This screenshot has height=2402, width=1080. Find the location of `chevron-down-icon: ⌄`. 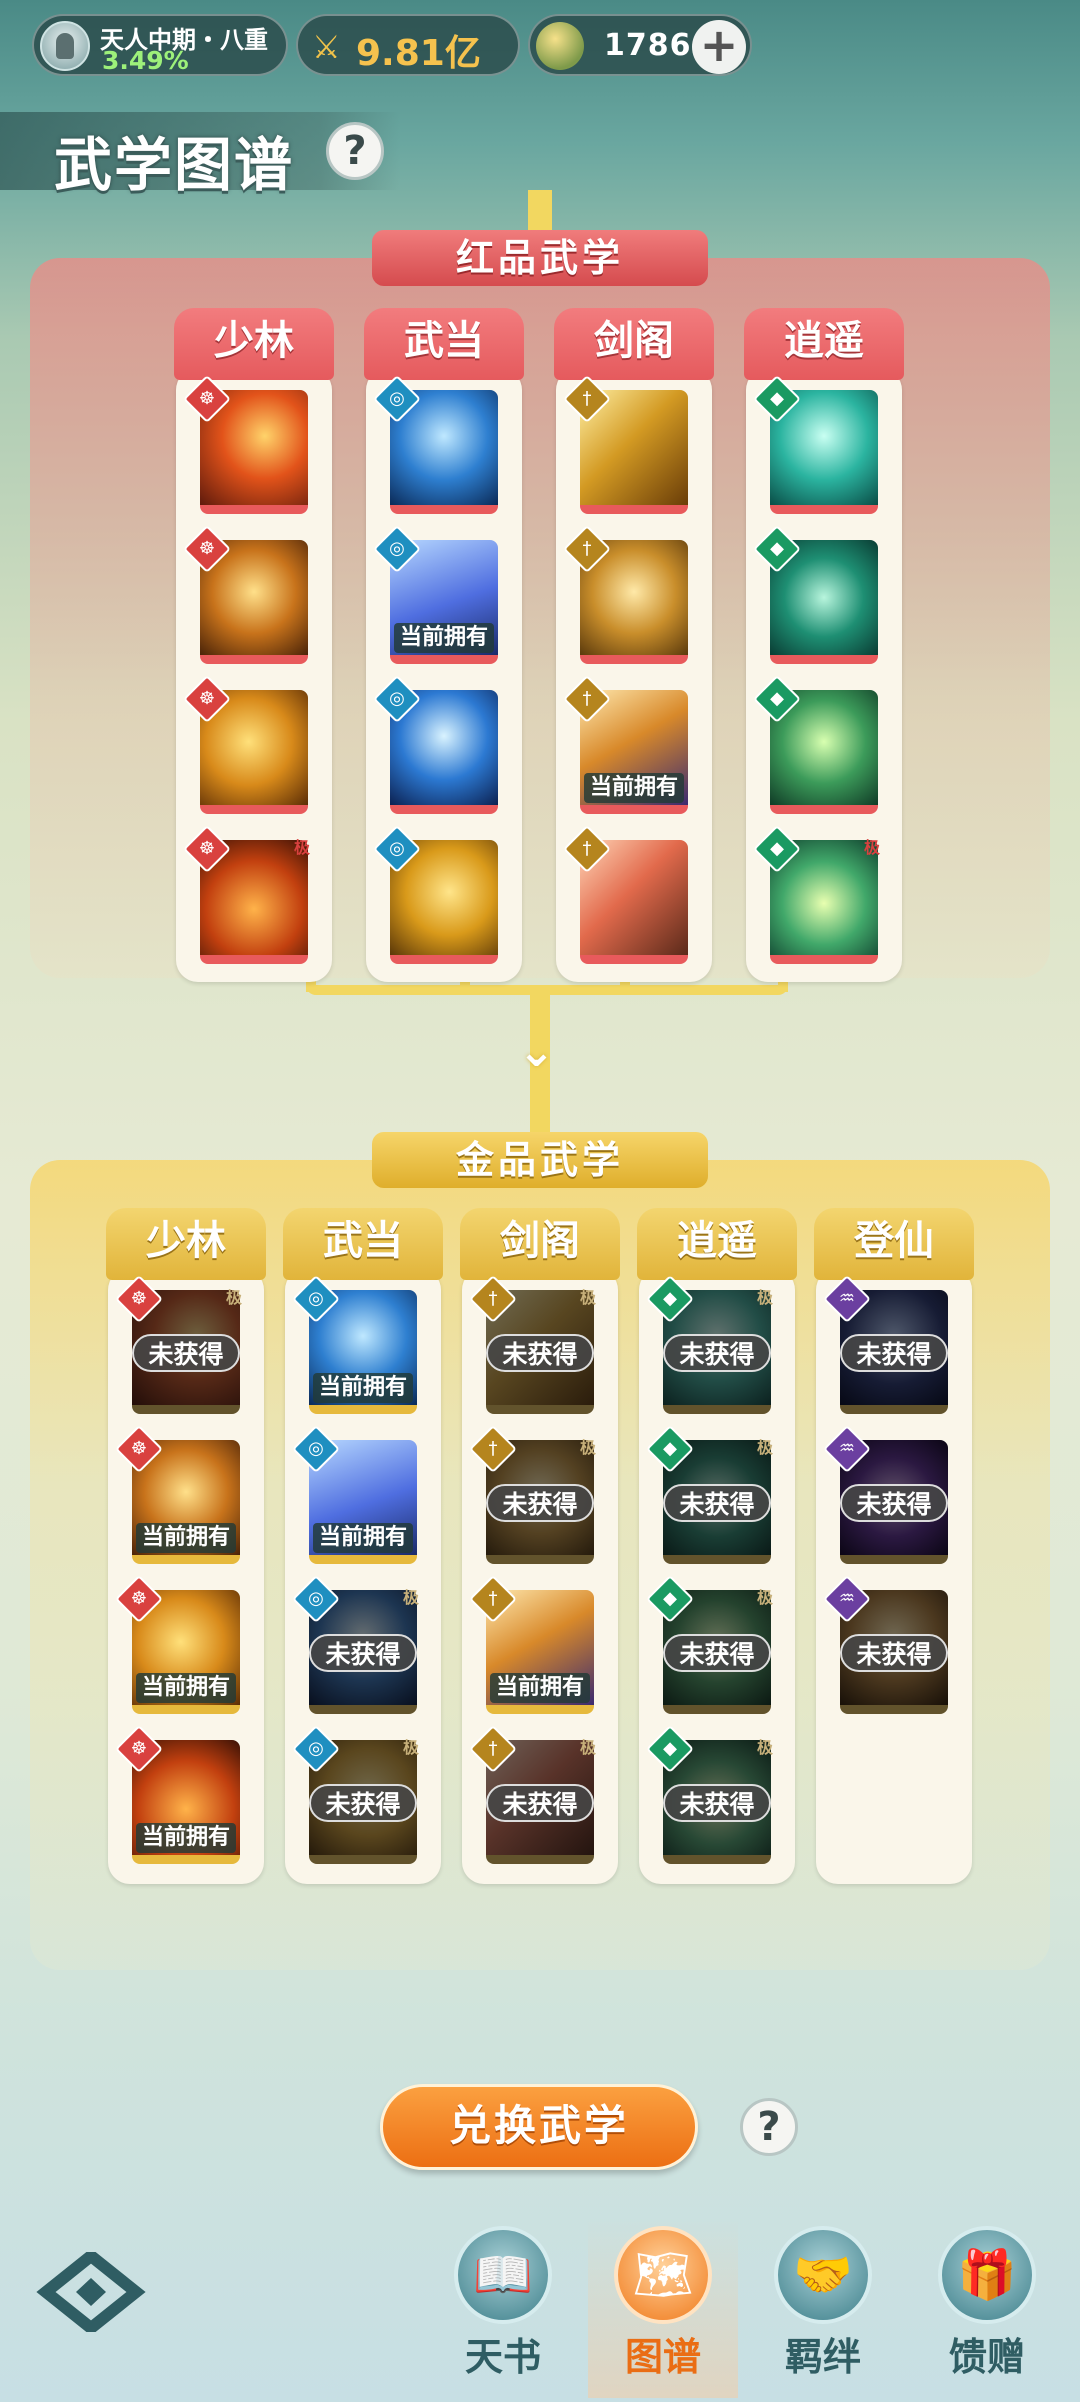

chevron-down-icon: ⌄ is located at coordinates (536, 1051).